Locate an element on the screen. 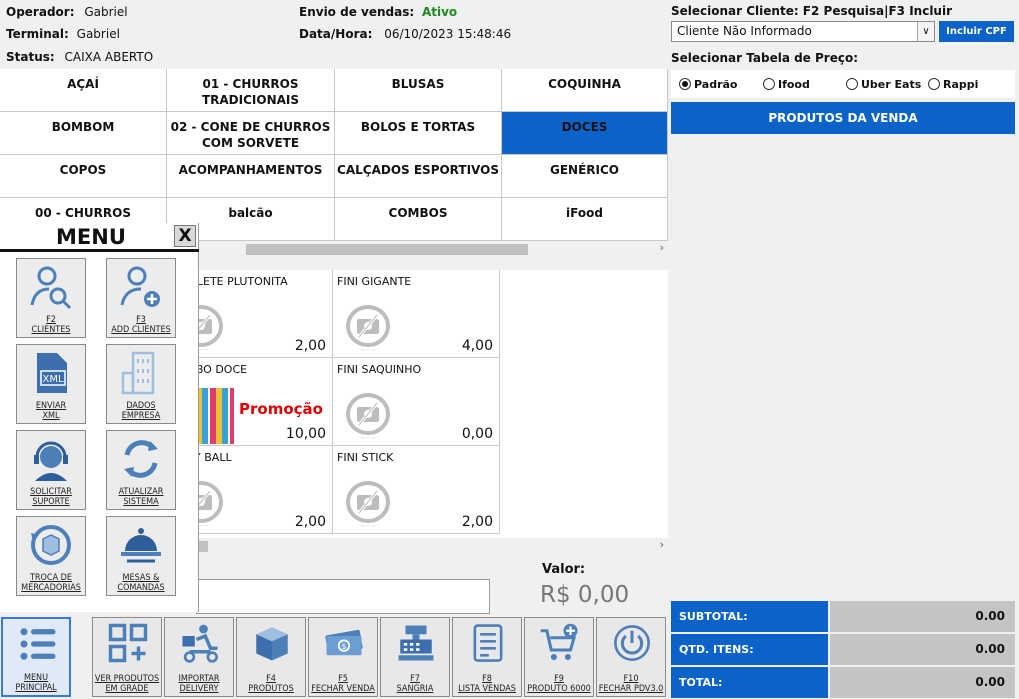 The width and height of the screenshot is (1019, 699). toolbar-grid-plus-button: VER PRODUTOS EM GRADE is located at coordinates (127, 657).